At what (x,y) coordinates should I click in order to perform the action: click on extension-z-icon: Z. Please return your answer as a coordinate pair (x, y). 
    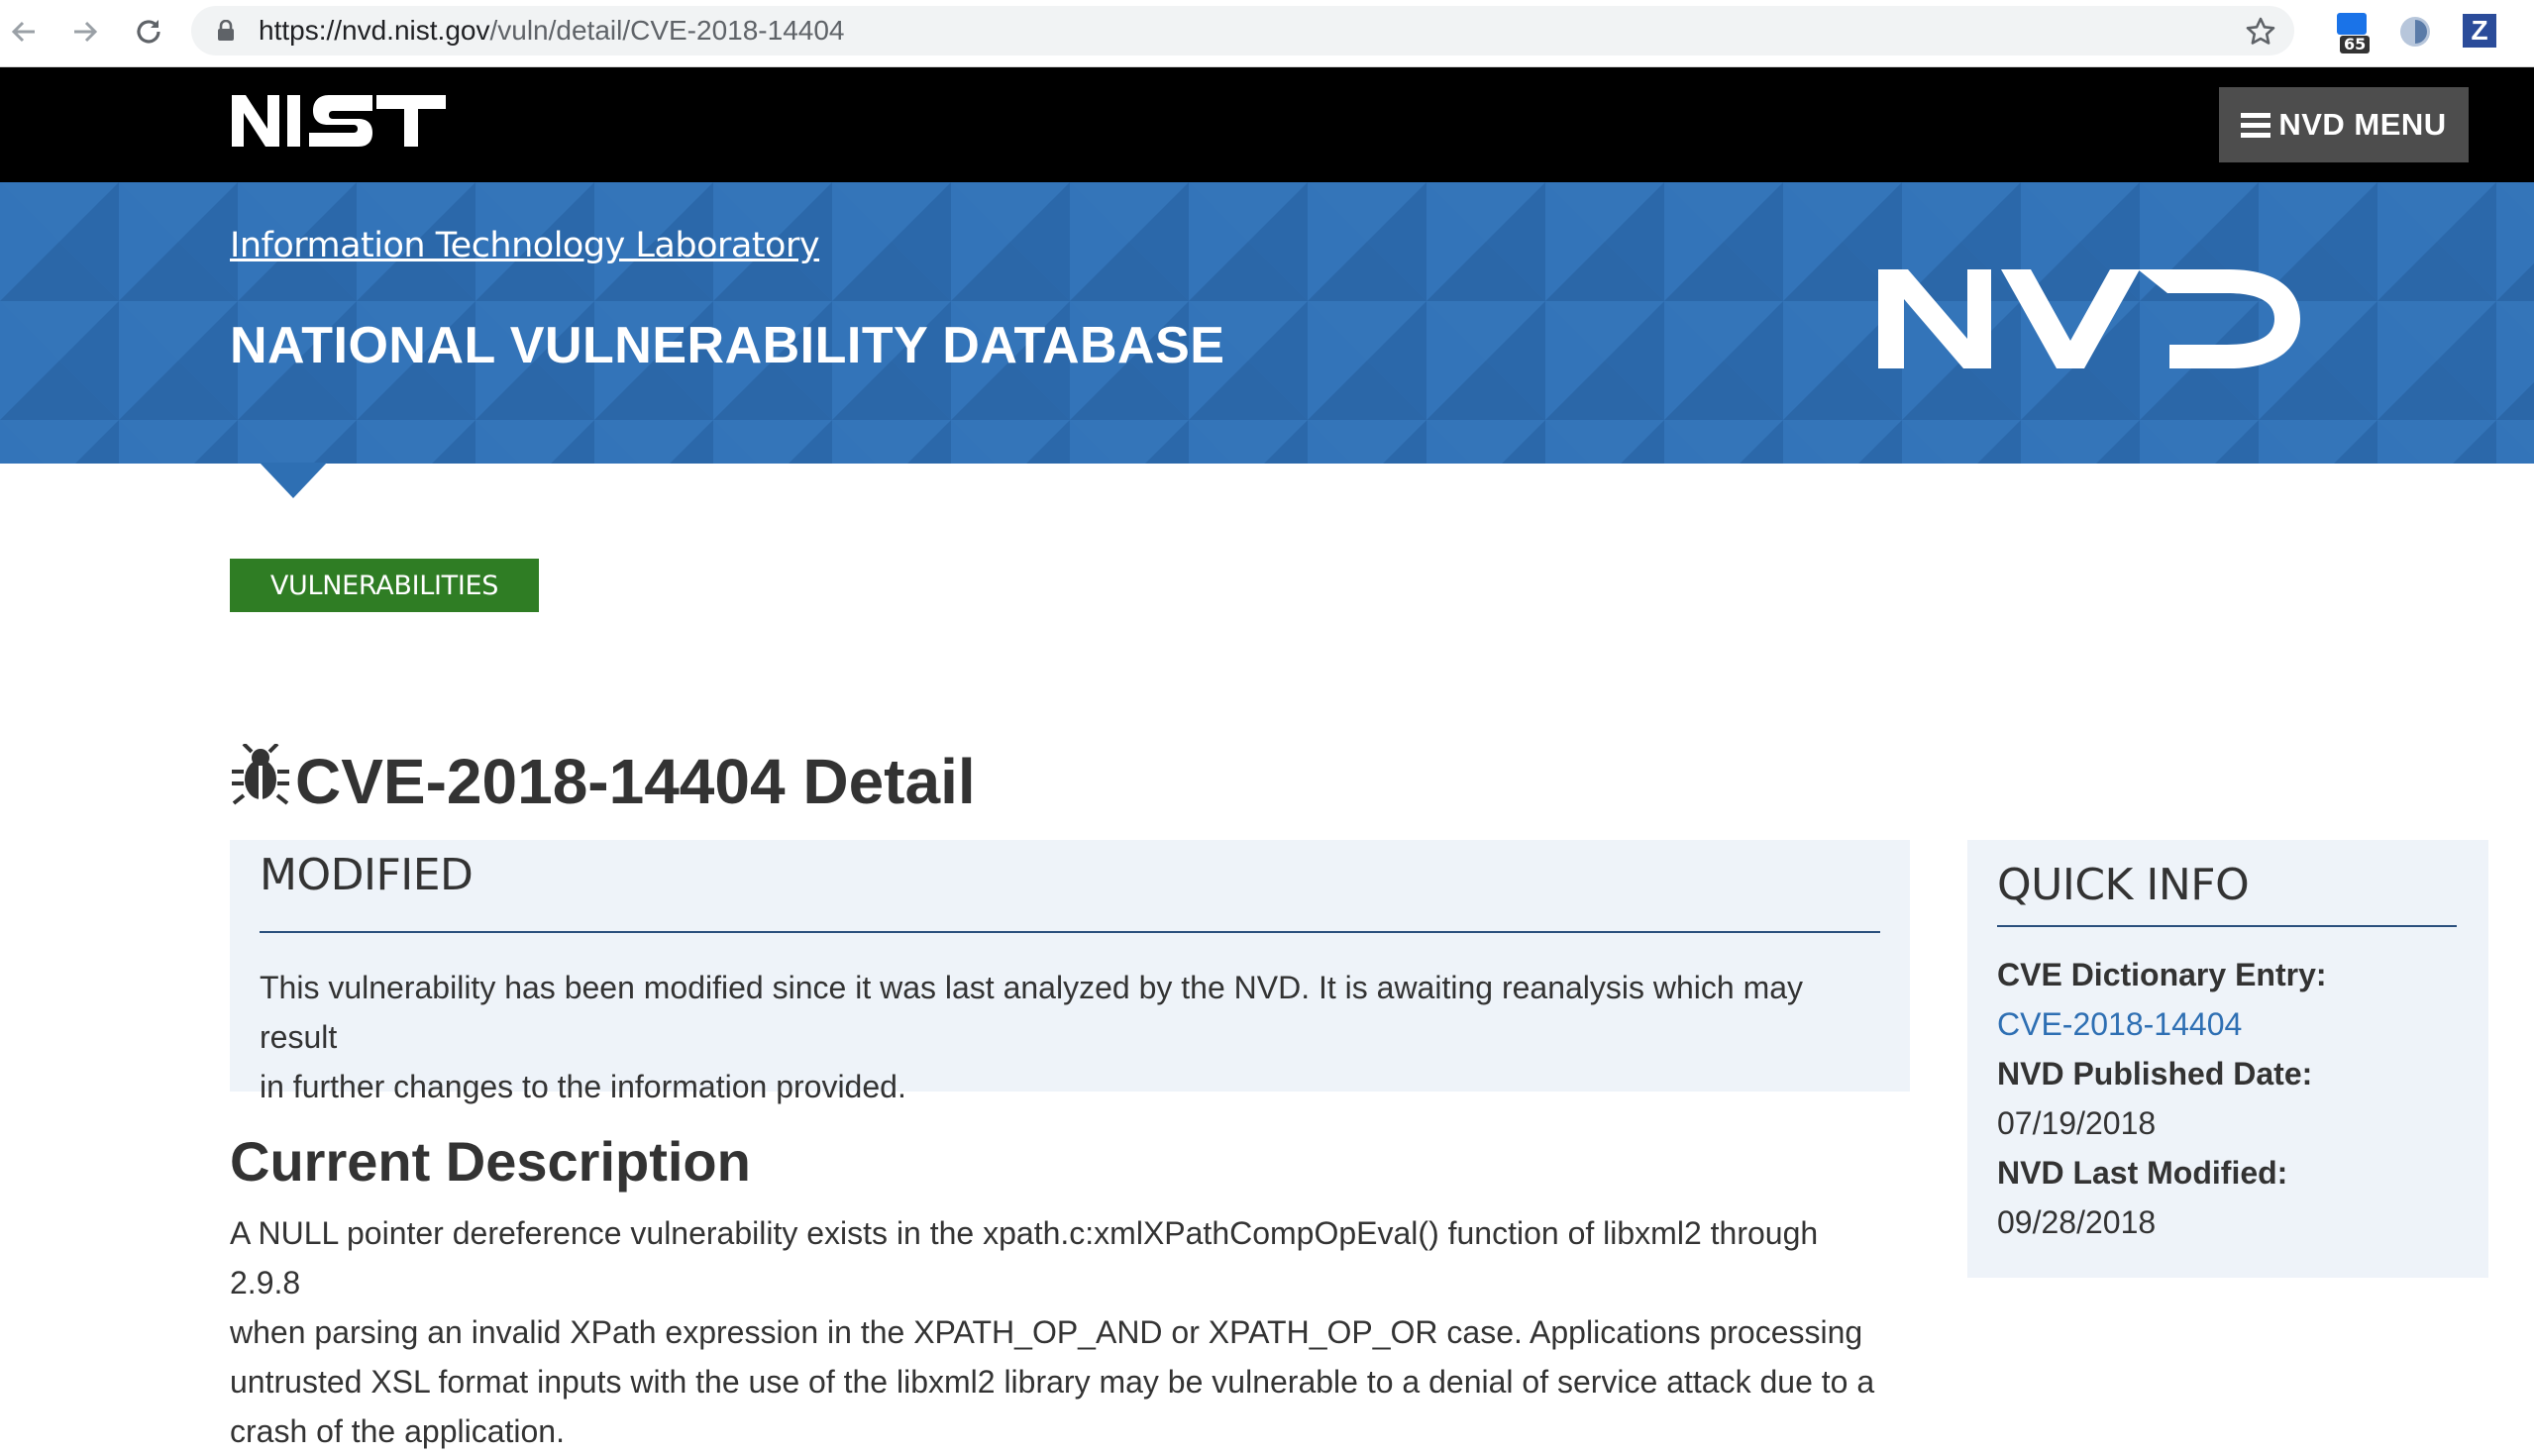
    Looking at the image, I should click on (2480, 31).